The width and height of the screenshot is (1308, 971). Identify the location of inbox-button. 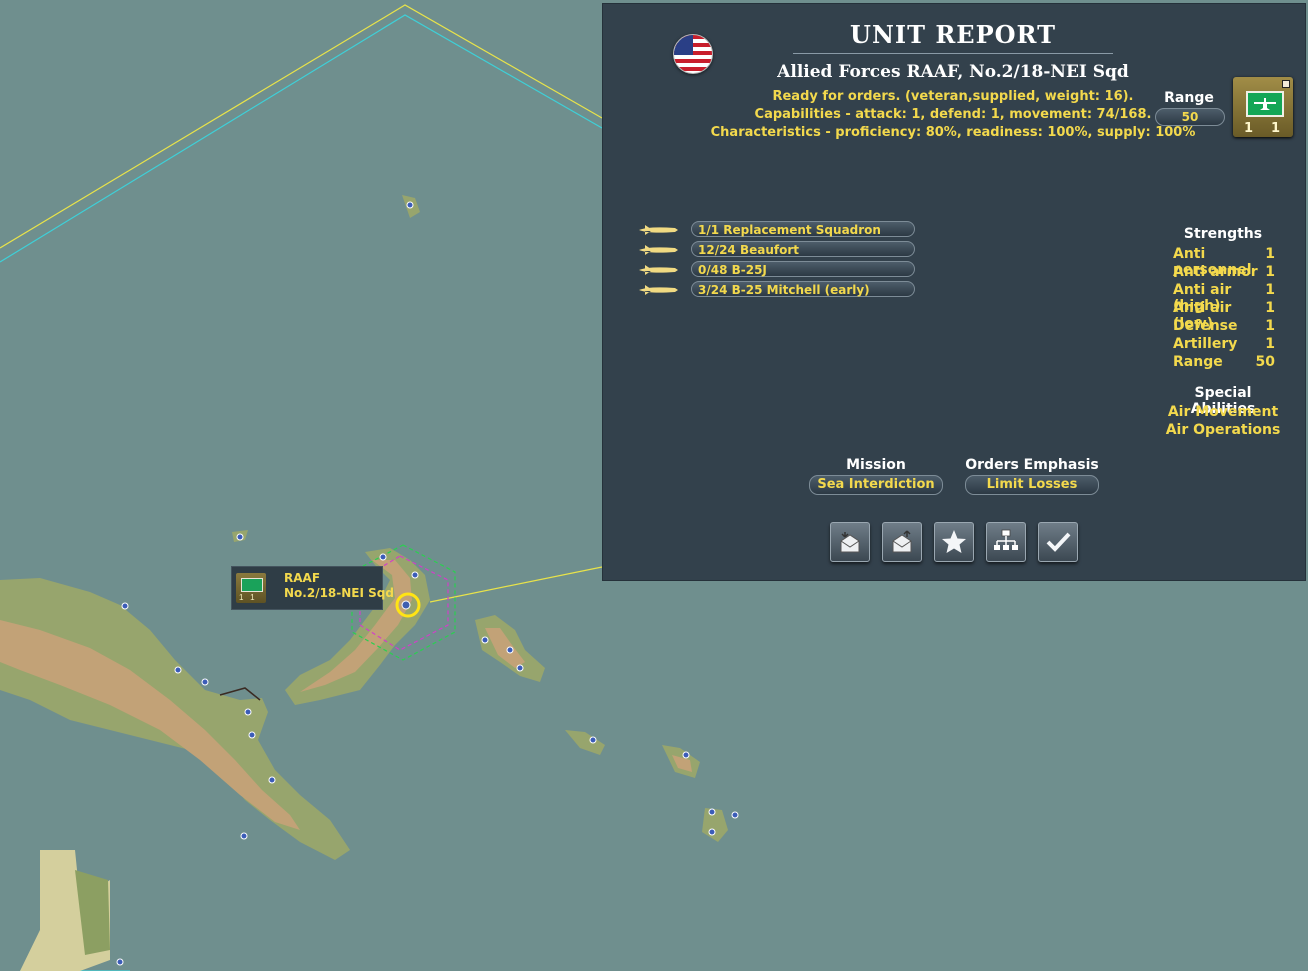
(850, 542).